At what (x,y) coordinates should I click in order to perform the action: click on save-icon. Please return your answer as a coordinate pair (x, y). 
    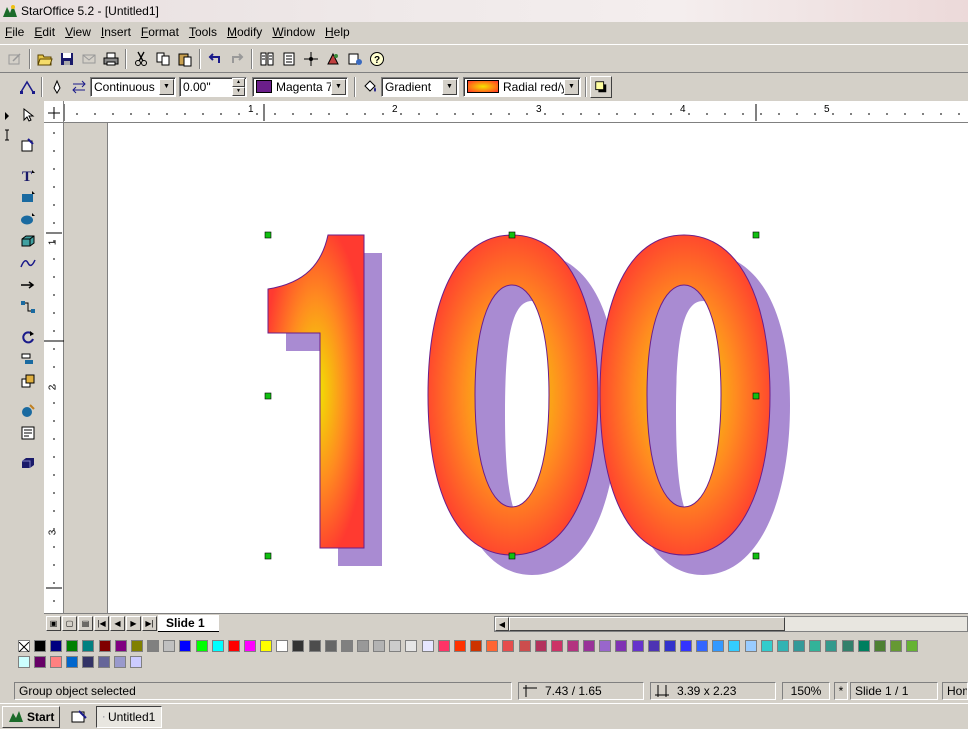
    Looking at the image, I should click on (67, 59).